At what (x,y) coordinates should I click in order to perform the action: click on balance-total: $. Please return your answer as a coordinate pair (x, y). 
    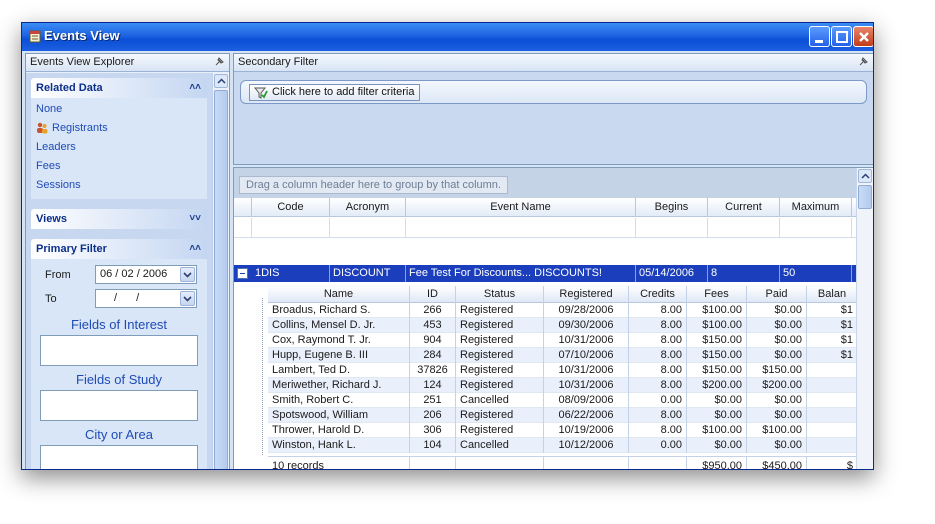
    Looking at the image, I should click on (832, 463).